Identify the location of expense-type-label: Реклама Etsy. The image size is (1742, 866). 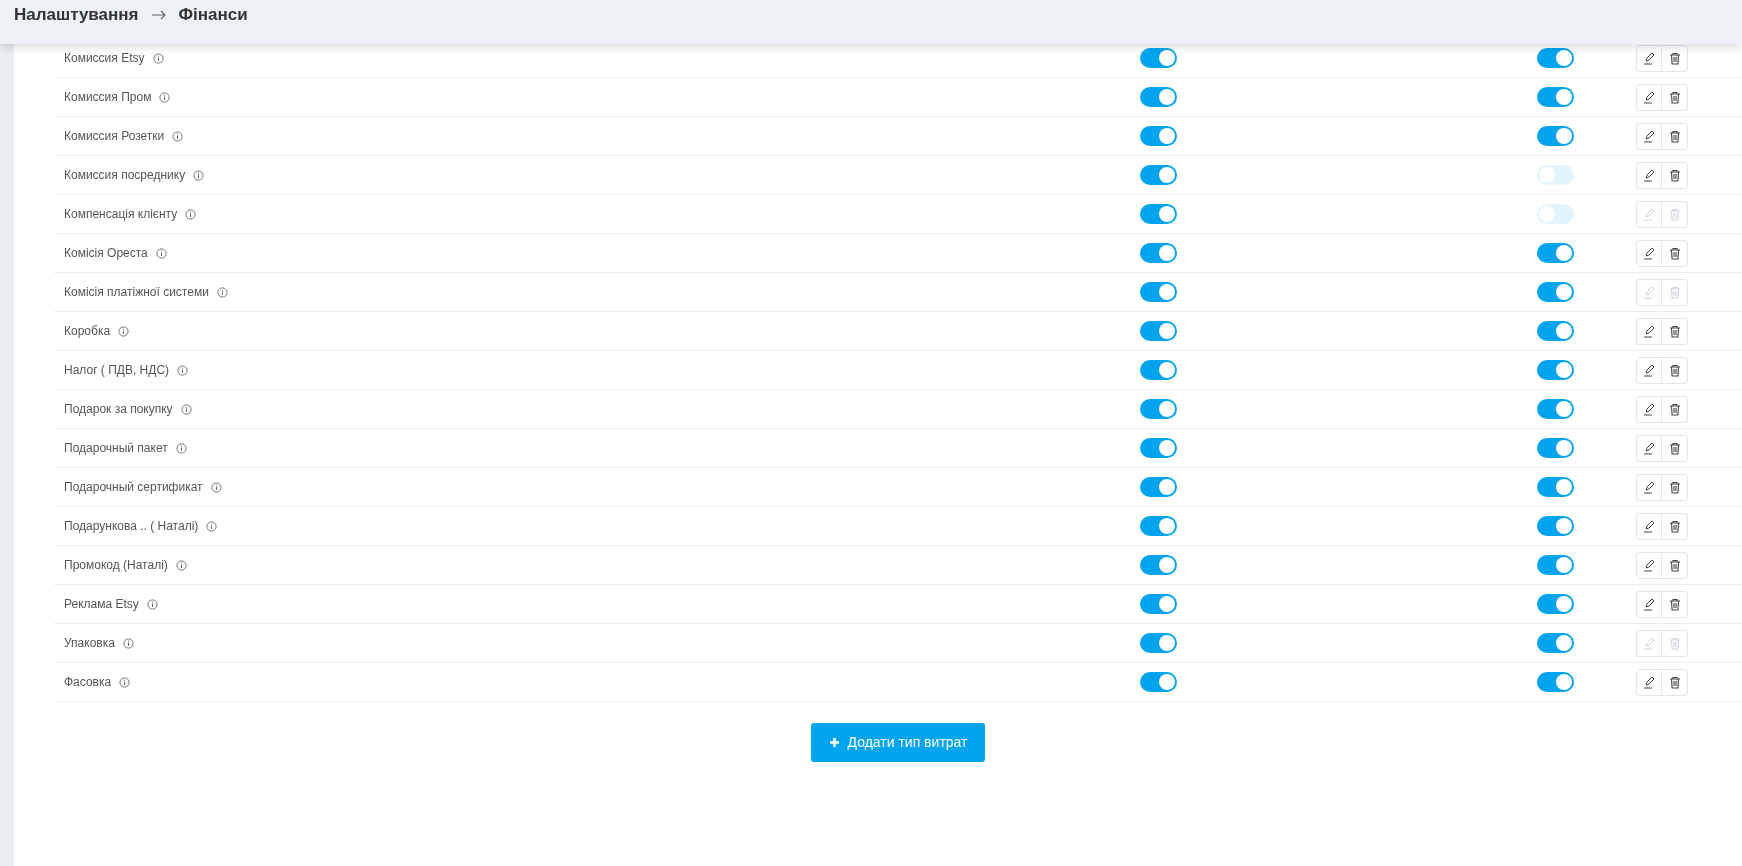
(101, 604).